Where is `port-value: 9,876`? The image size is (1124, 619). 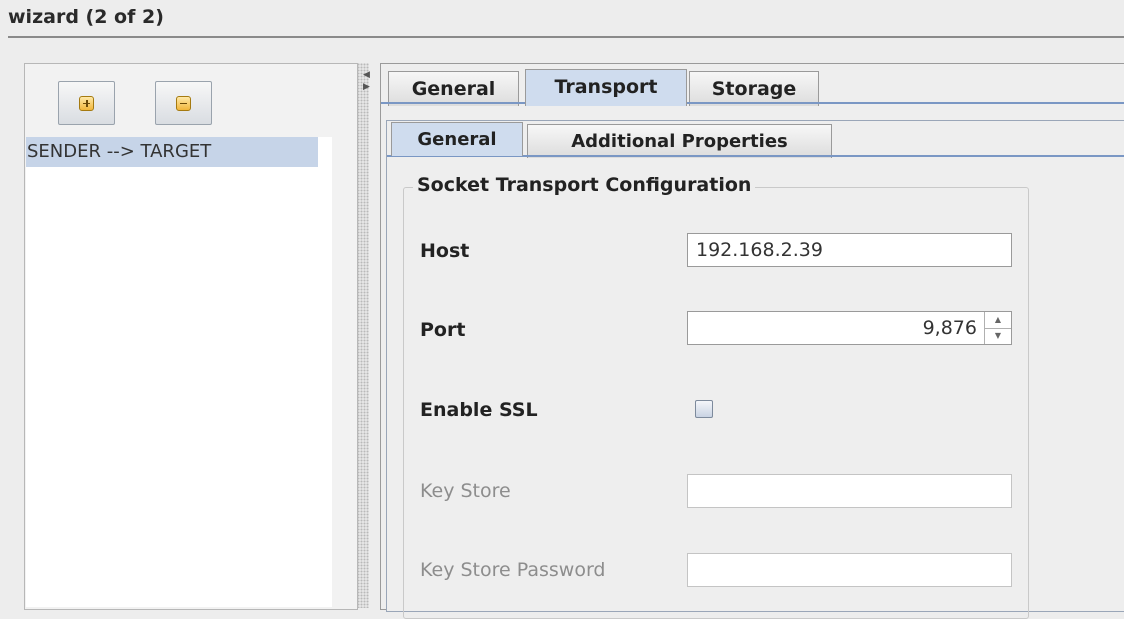 port-value: 9,876 is located at coordinates (949, 328).